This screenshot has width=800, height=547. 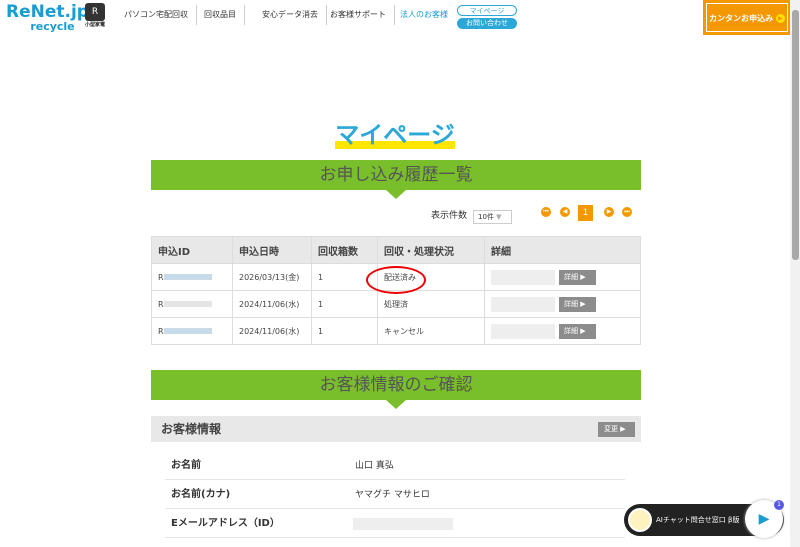 What do you see at coordinates (779, 505) in the screenshot?
I see `notification-badge: 1` at bounding box center [779, 505].